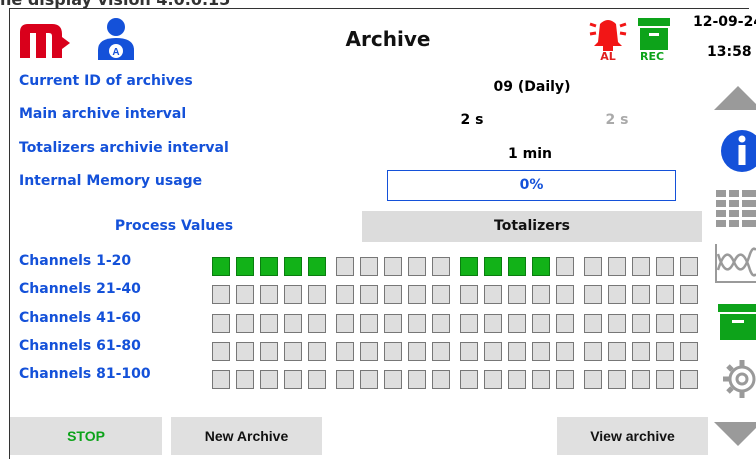 The width and height of the screenshot is (756, 459). Describe the element at coordinates (80, 289) in the screenshot. I see `channel-row-label: Channels 21-40` at that location.